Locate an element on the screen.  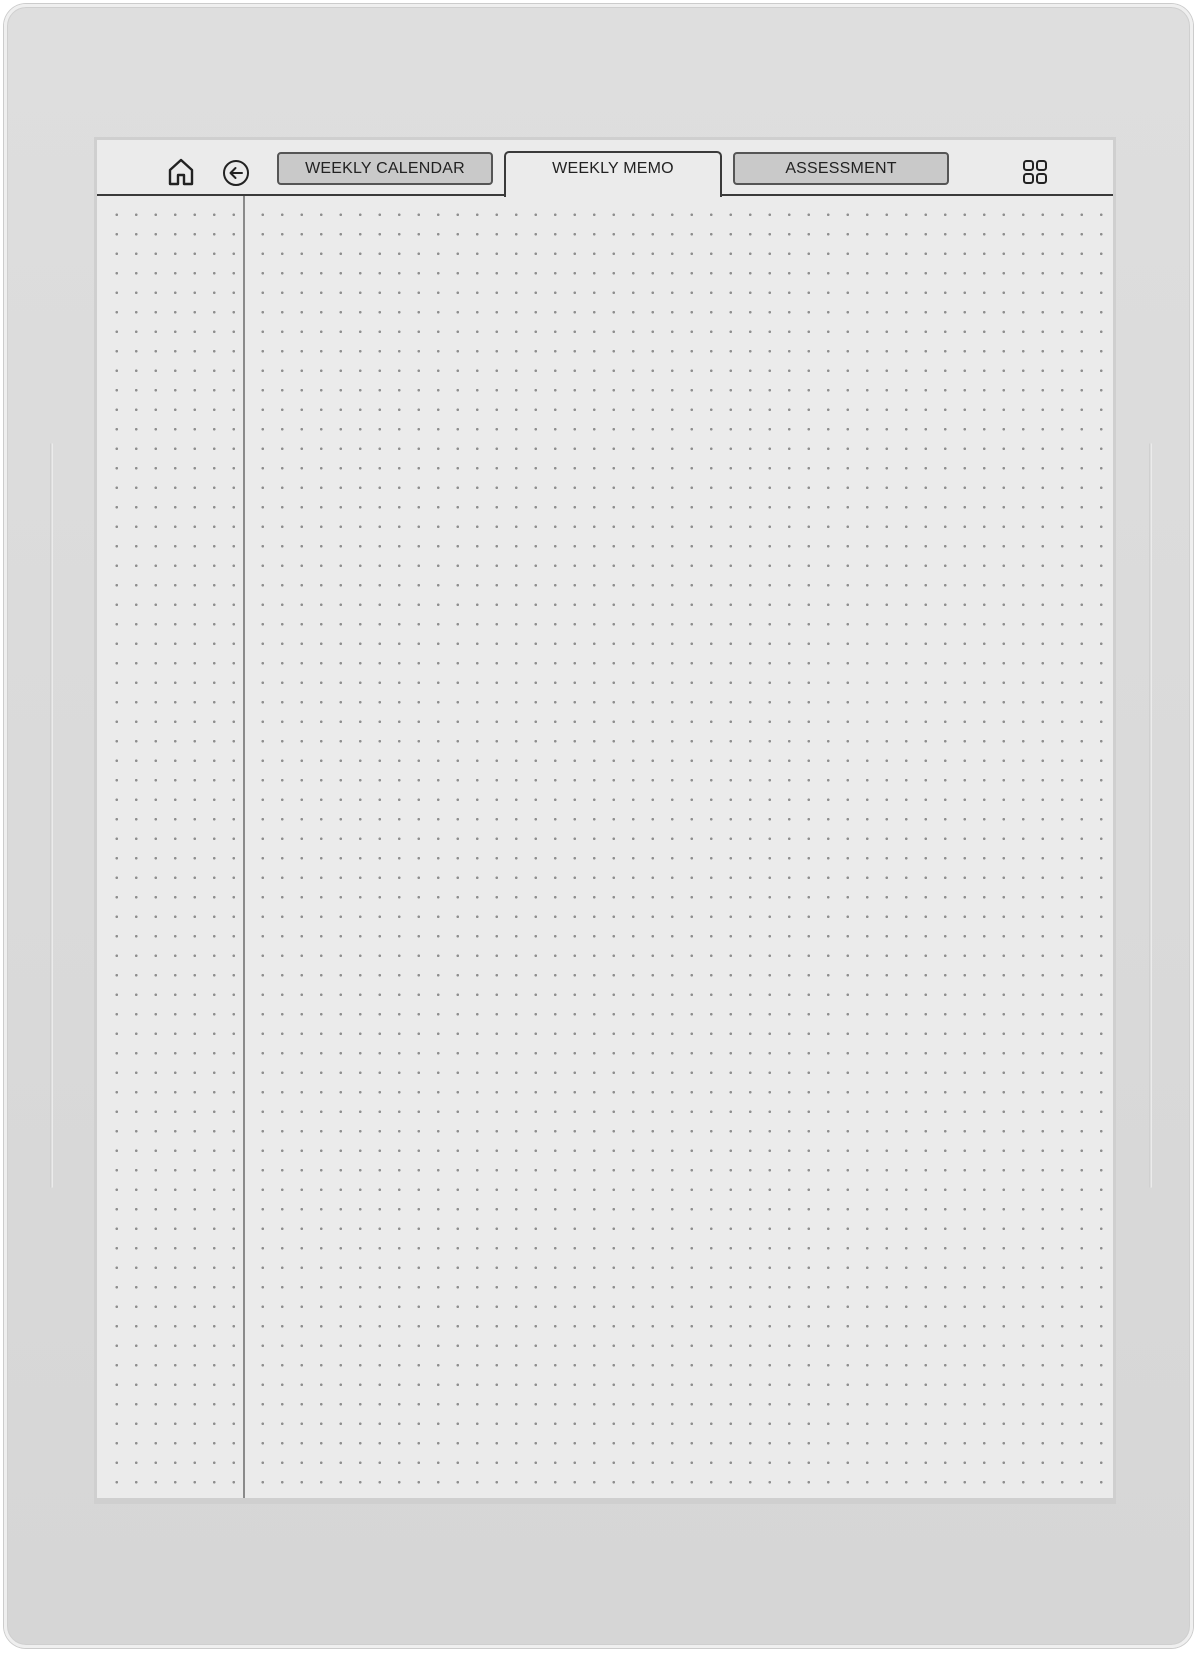
back-button is located at coordinates (236, 173).